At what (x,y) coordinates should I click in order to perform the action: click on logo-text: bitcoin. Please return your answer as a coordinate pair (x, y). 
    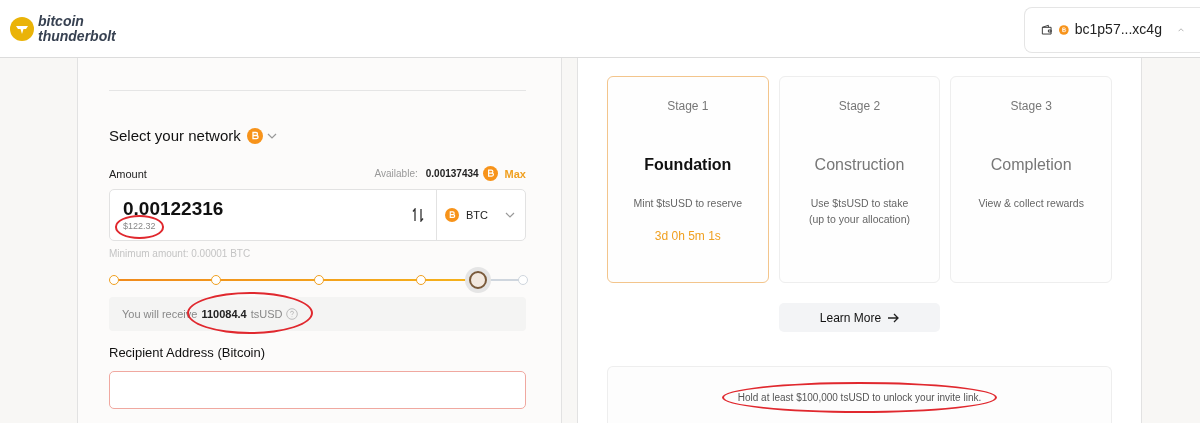
    Looking at the image, I should click on (61, 21).